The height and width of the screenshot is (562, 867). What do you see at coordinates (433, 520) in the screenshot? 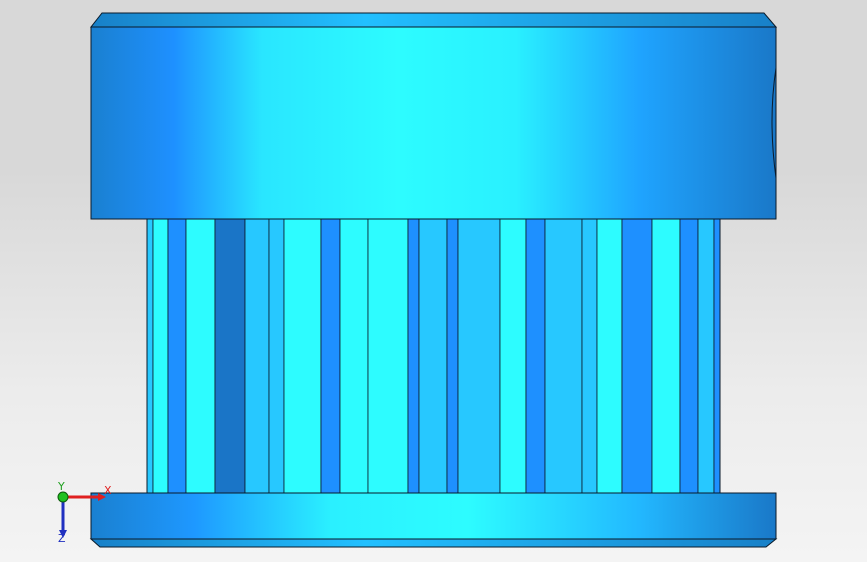
I see `bottom-flange` at bounding box center [433, 520].